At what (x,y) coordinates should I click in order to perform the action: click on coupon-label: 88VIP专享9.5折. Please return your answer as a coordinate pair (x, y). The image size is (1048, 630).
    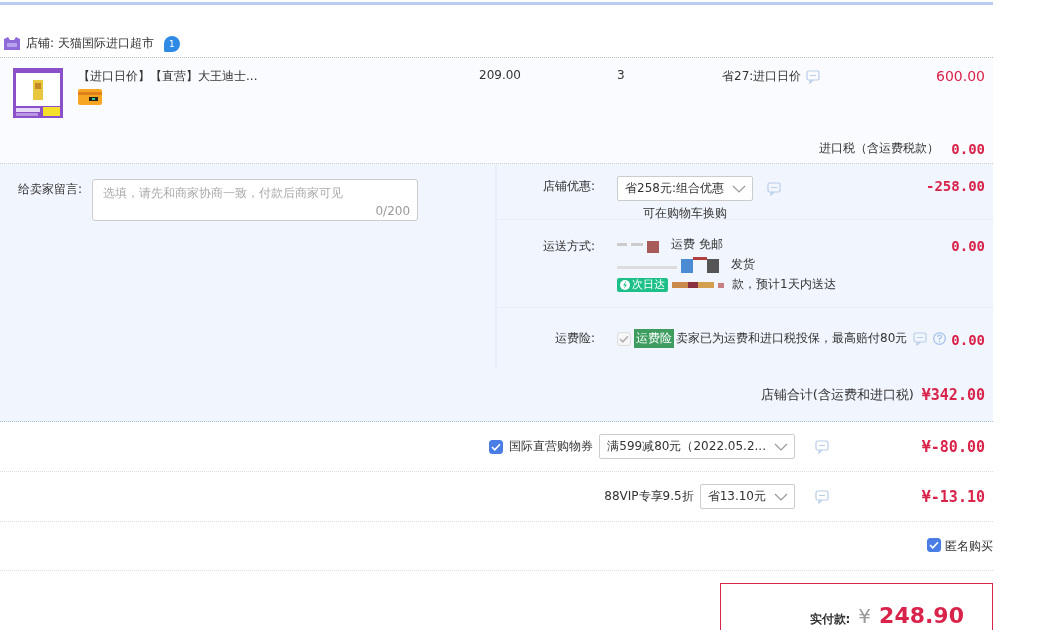
    Looking at the image, I should click on (649, 496).